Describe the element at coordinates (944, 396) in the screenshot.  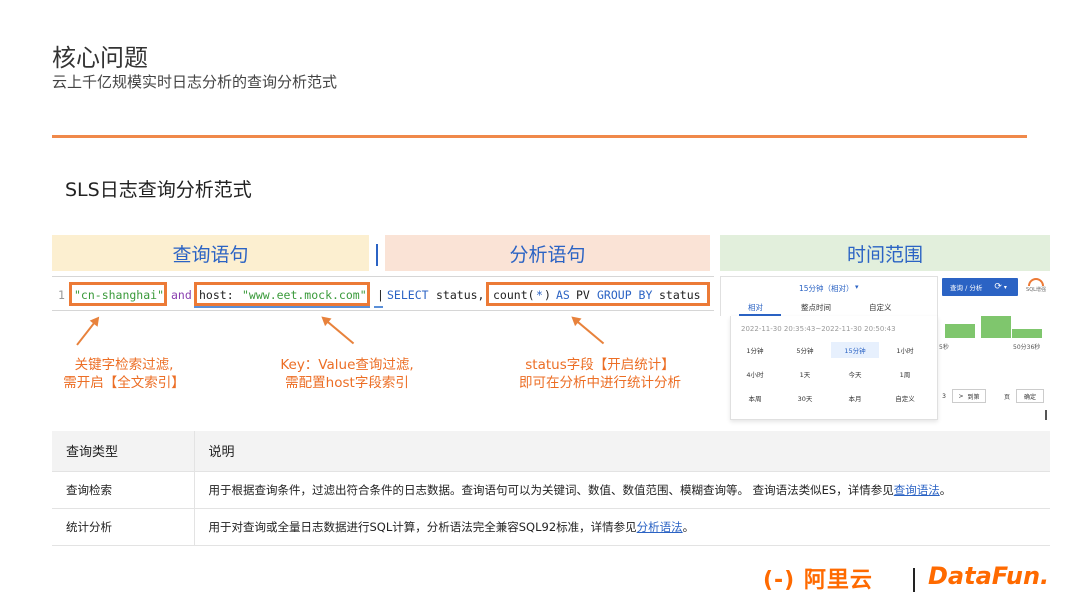
I see `pager-page-fragment: 3` at that location.